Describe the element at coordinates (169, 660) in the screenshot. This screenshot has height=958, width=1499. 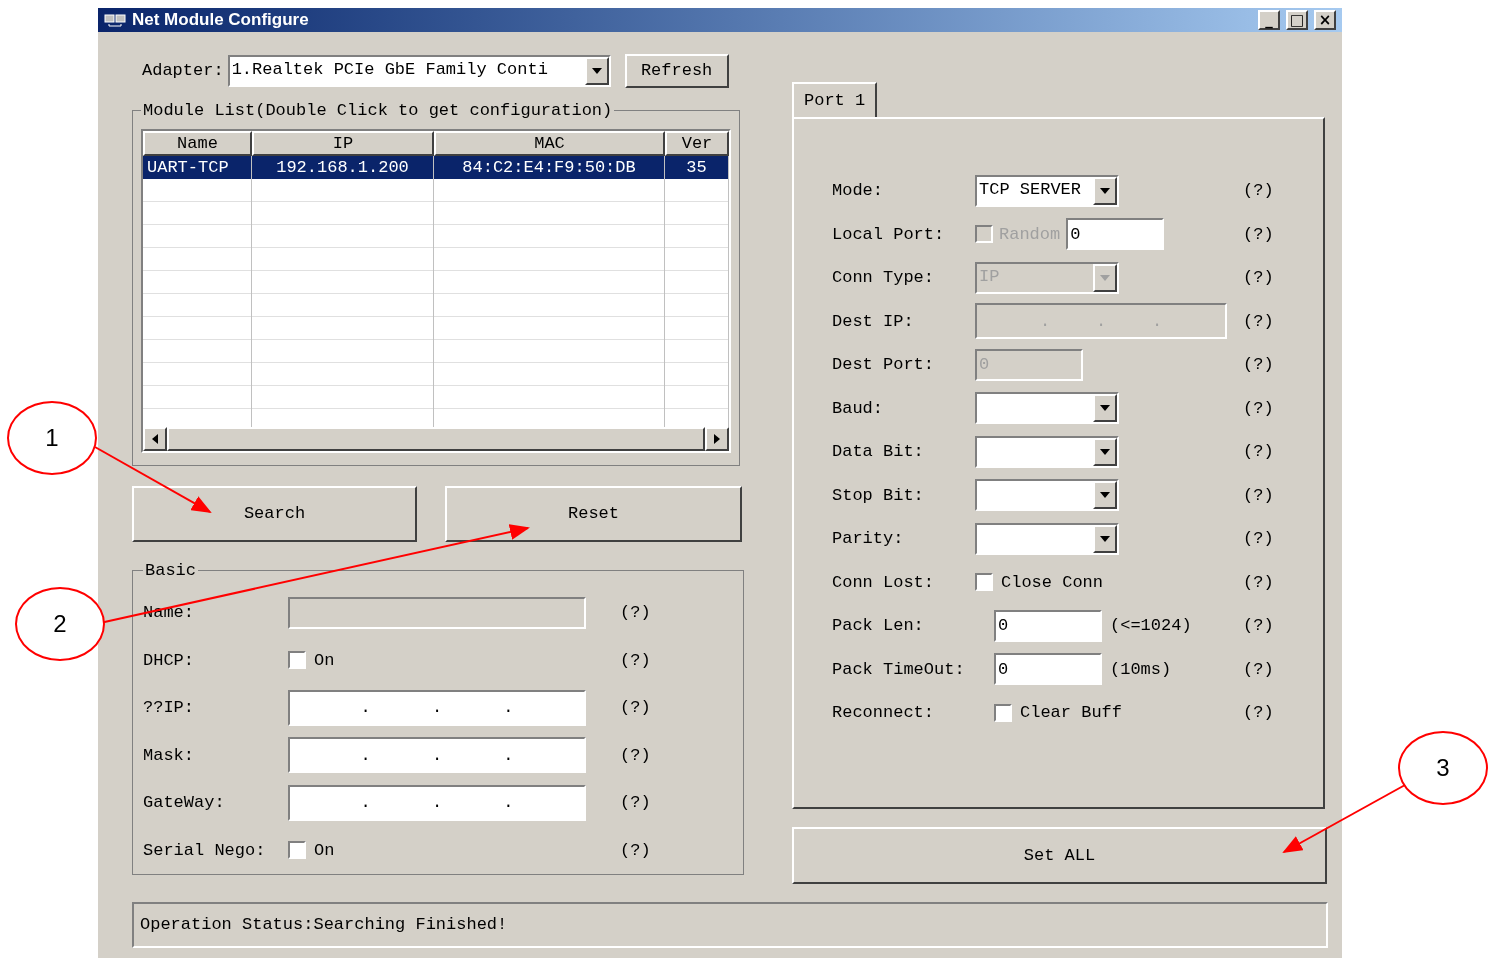
I see `field-label: DHCP:` at that location.